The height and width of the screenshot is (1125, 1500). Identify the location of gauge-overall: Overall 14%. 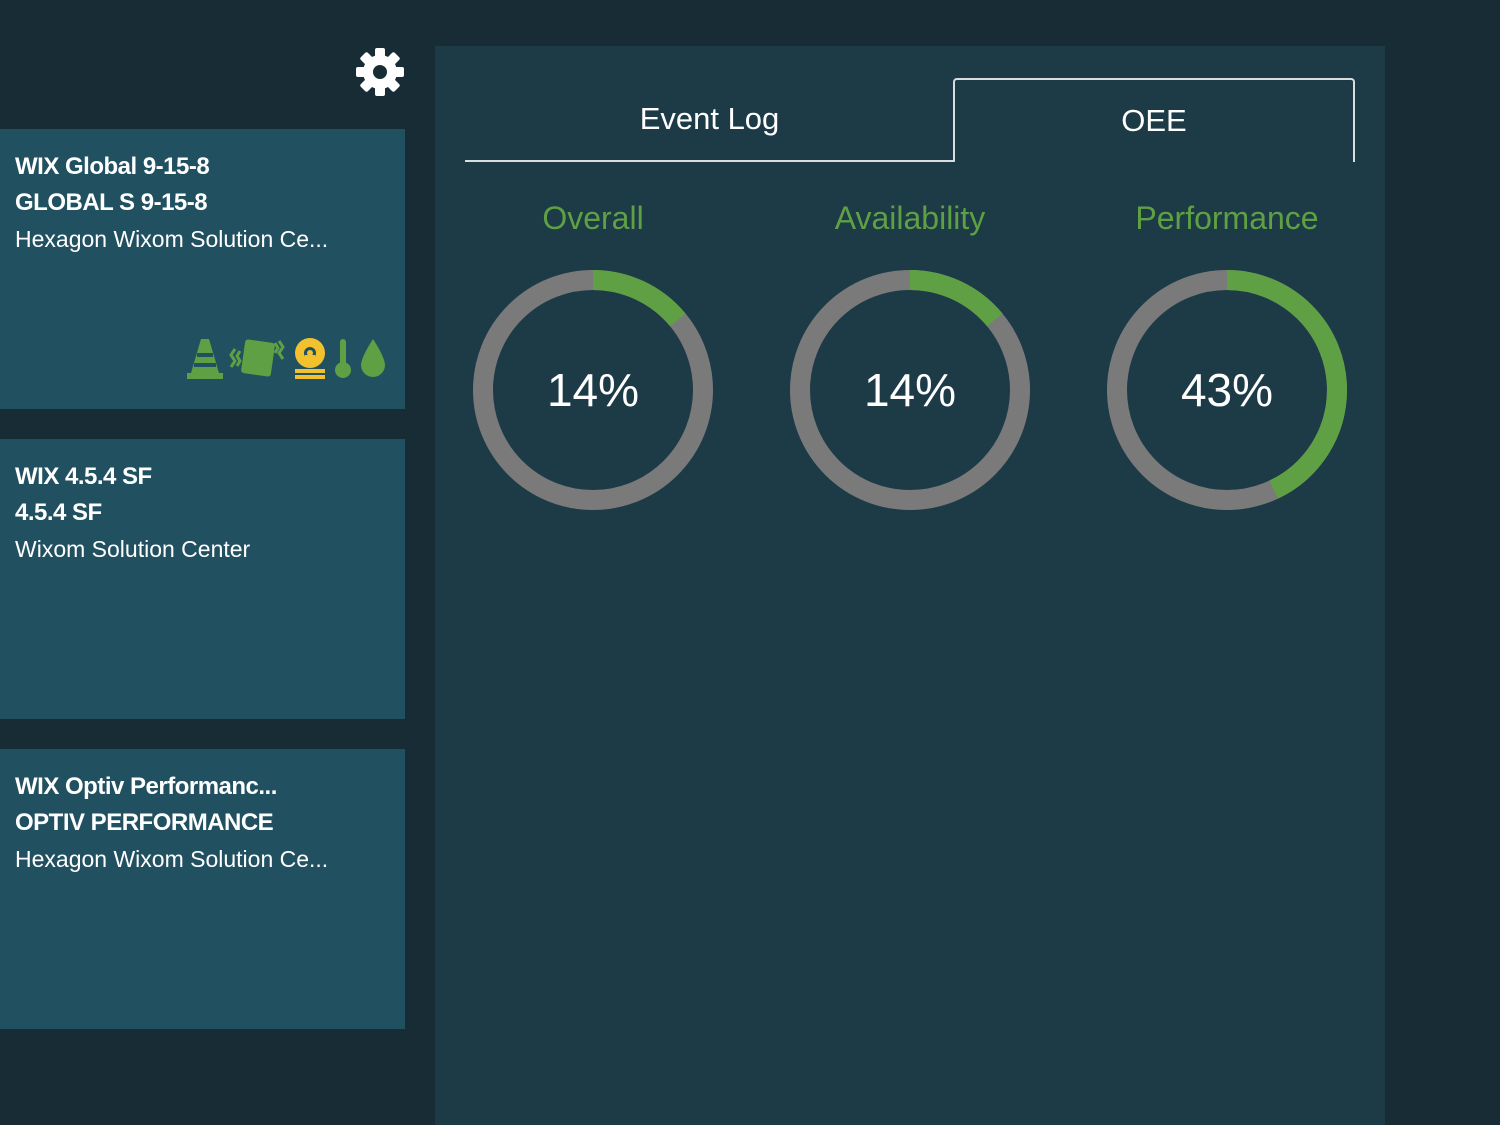
(593, 354).